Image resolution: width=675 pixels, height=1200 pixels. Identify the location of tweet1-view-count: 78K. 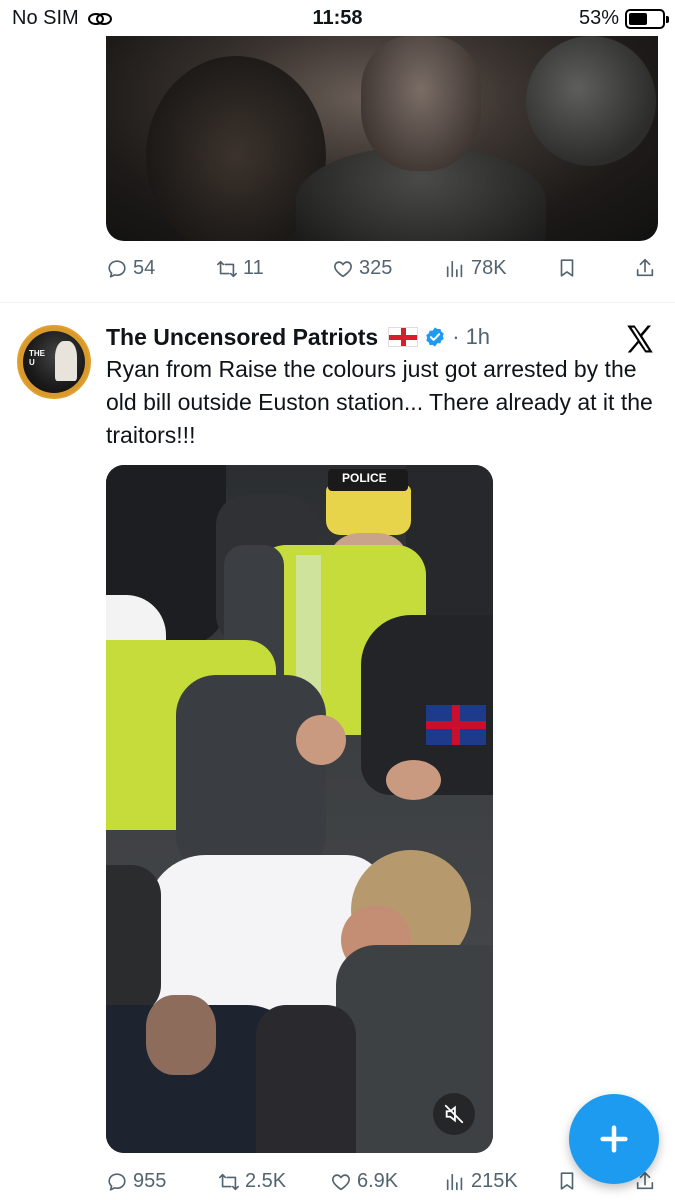
(489, 268).